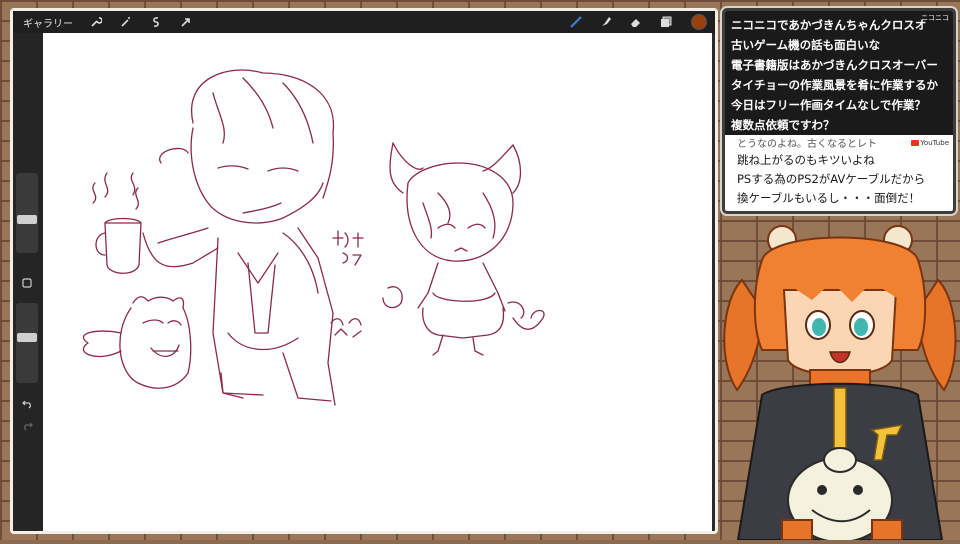  I want to click on youtube-icon, so click(914, 143).